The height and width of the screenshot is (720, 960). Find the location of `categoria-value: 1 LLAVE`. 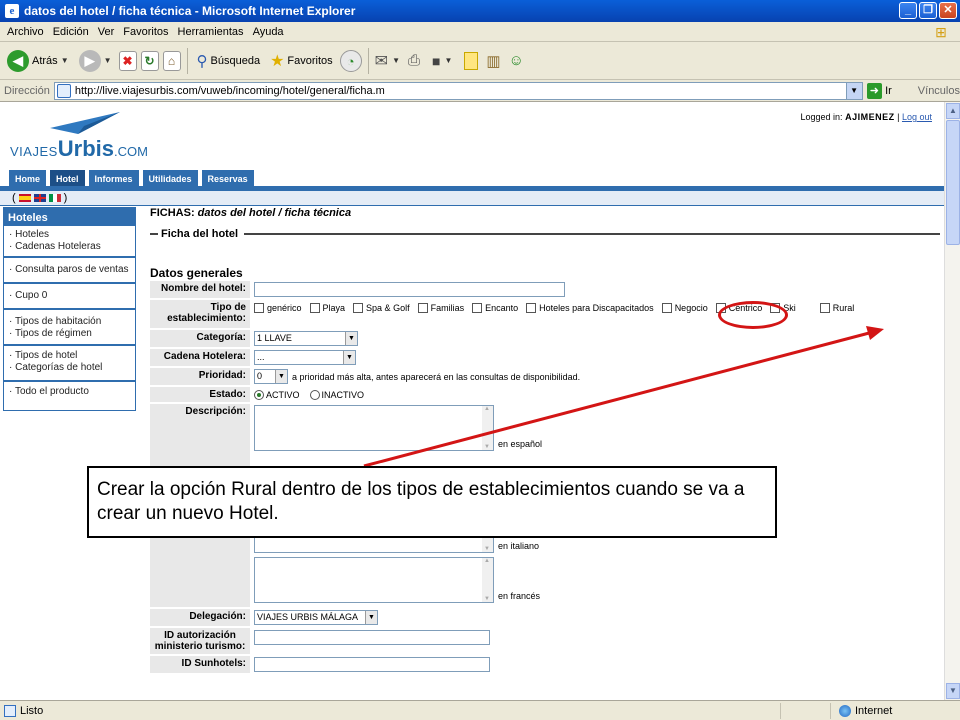

categoria-value: 1 LLAVE is located at coordinates (274, 338).